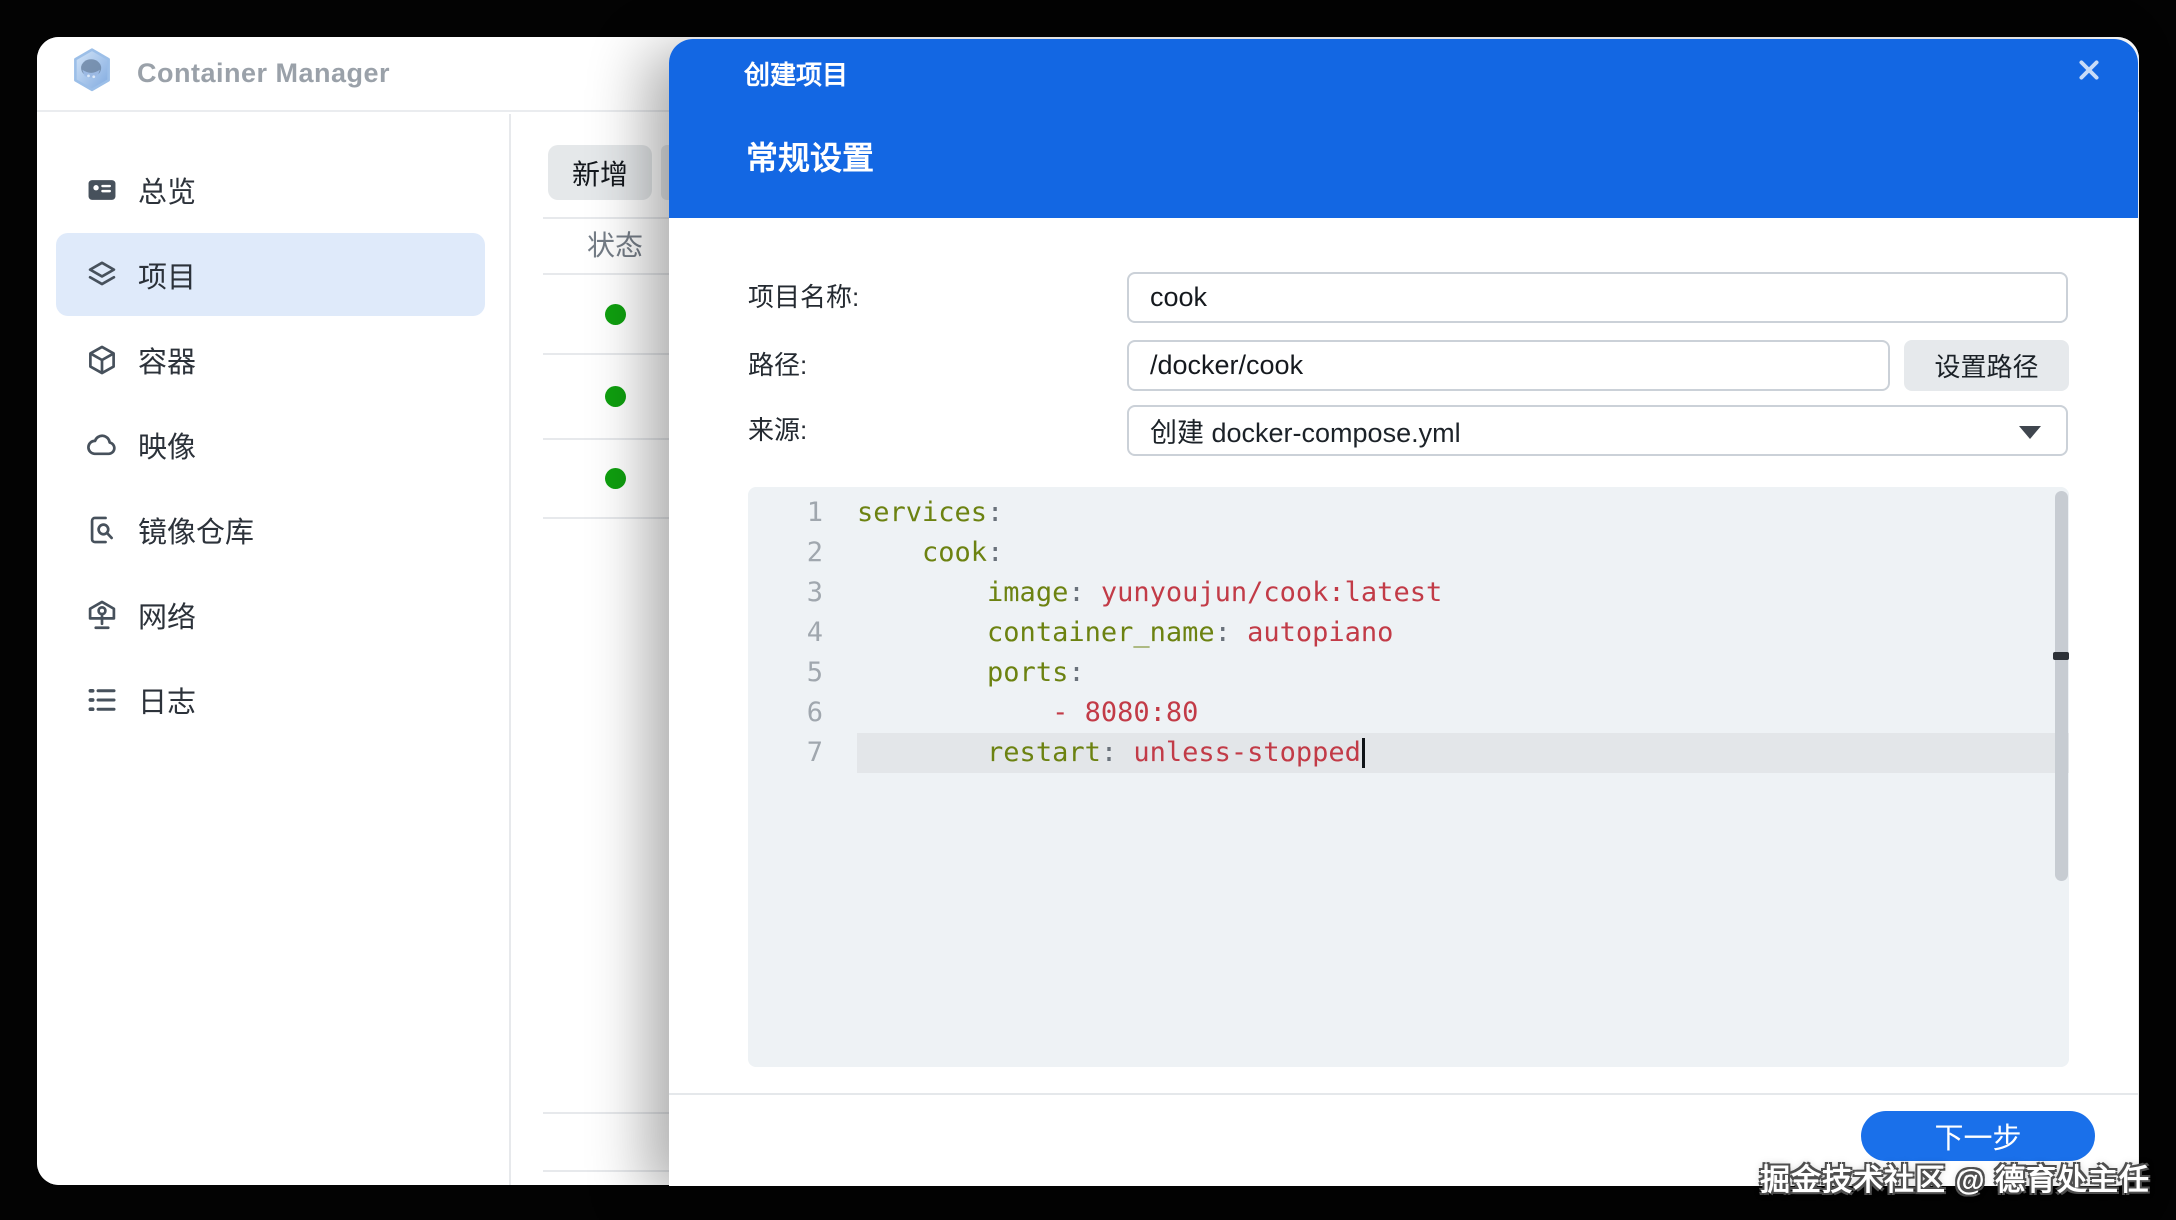 Image resolution: width=2176 pixels, height=1220 pixels. What do you see at coordinates (814, 512) in the screenshot?
I see `line-number: 1` at bounding box center [814, 512].